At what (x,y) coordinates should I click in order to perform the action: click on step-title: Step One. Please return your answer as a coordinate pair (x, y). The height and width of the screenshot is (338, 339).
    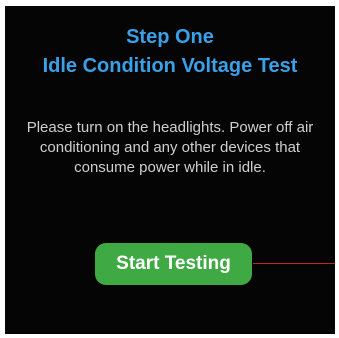
    Looking at the image, I should click on (170, 37).